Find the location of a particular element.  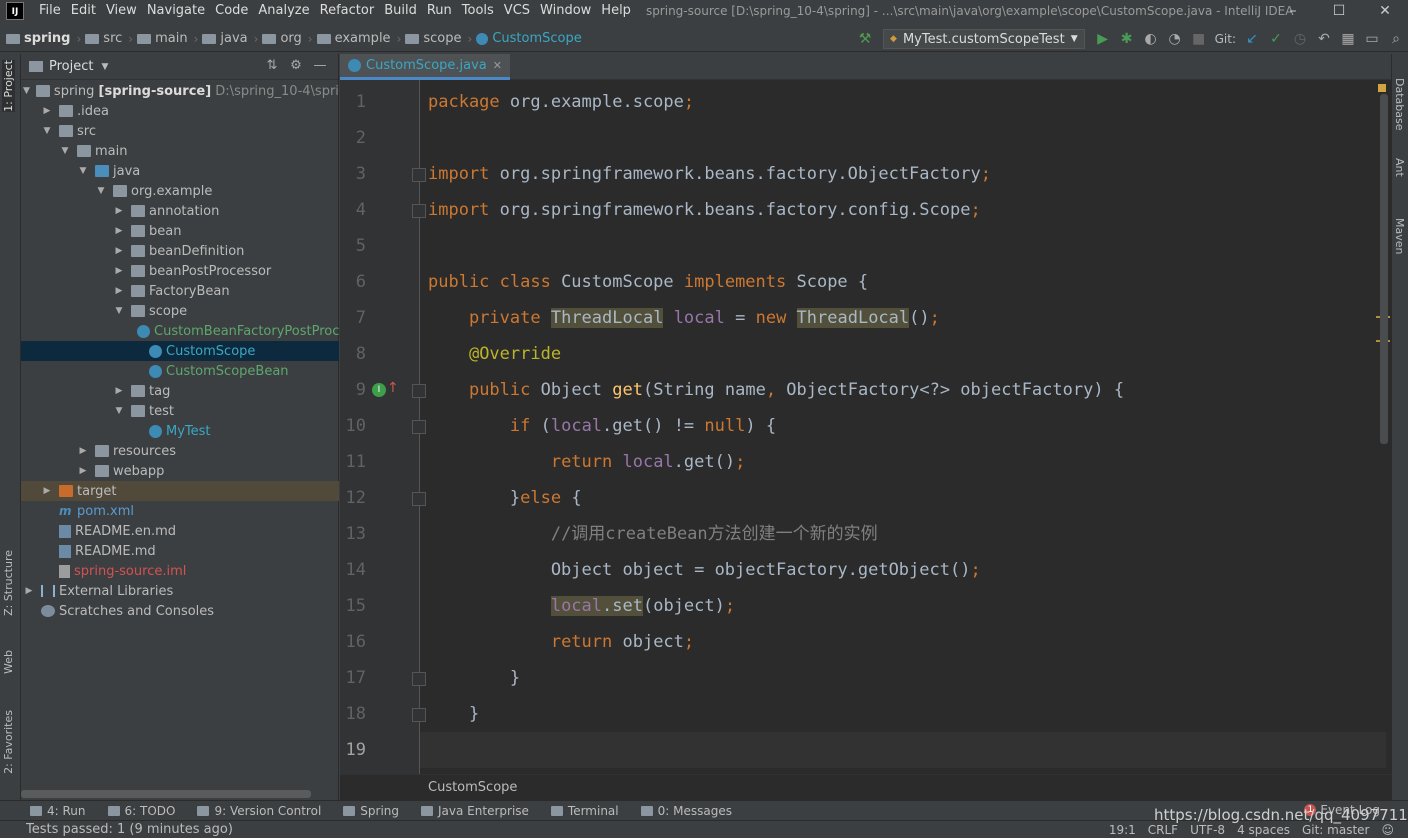

close-icon: ✕ is located at coordinates (497, 65).